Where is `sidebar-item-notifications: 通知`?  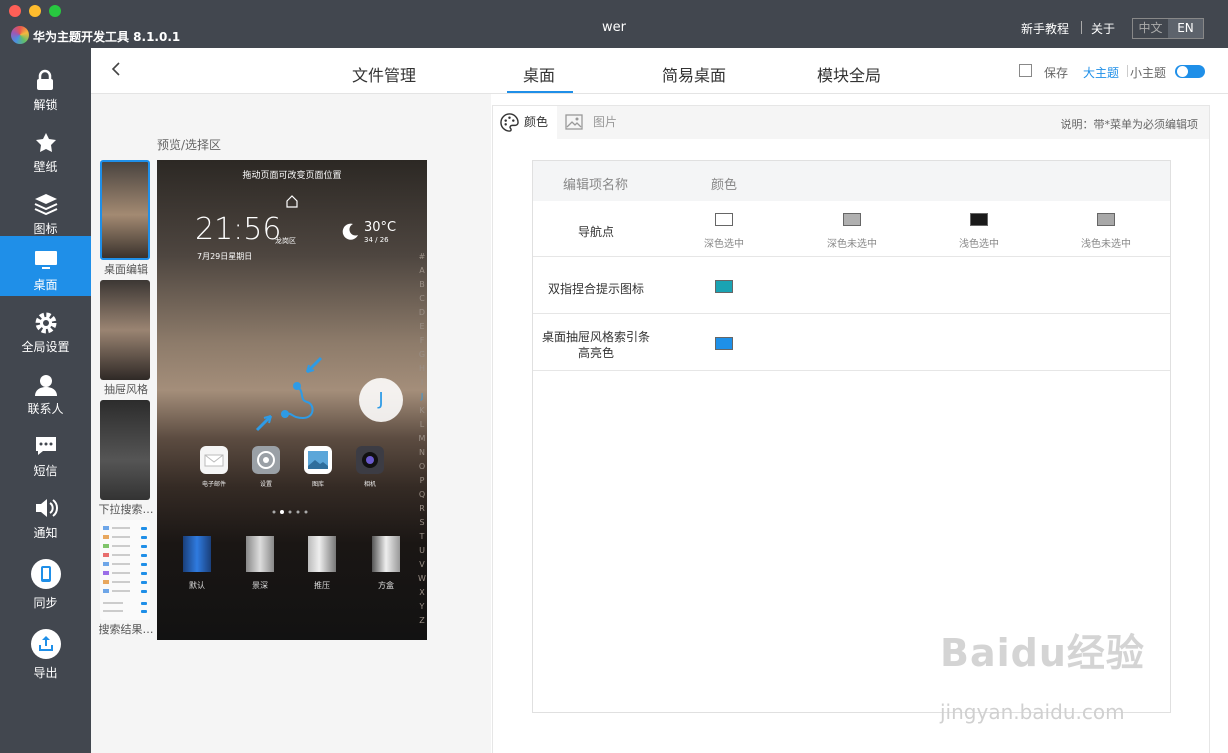
sidebar-item-notifications: 通知 is located at coordinates (45, 514).